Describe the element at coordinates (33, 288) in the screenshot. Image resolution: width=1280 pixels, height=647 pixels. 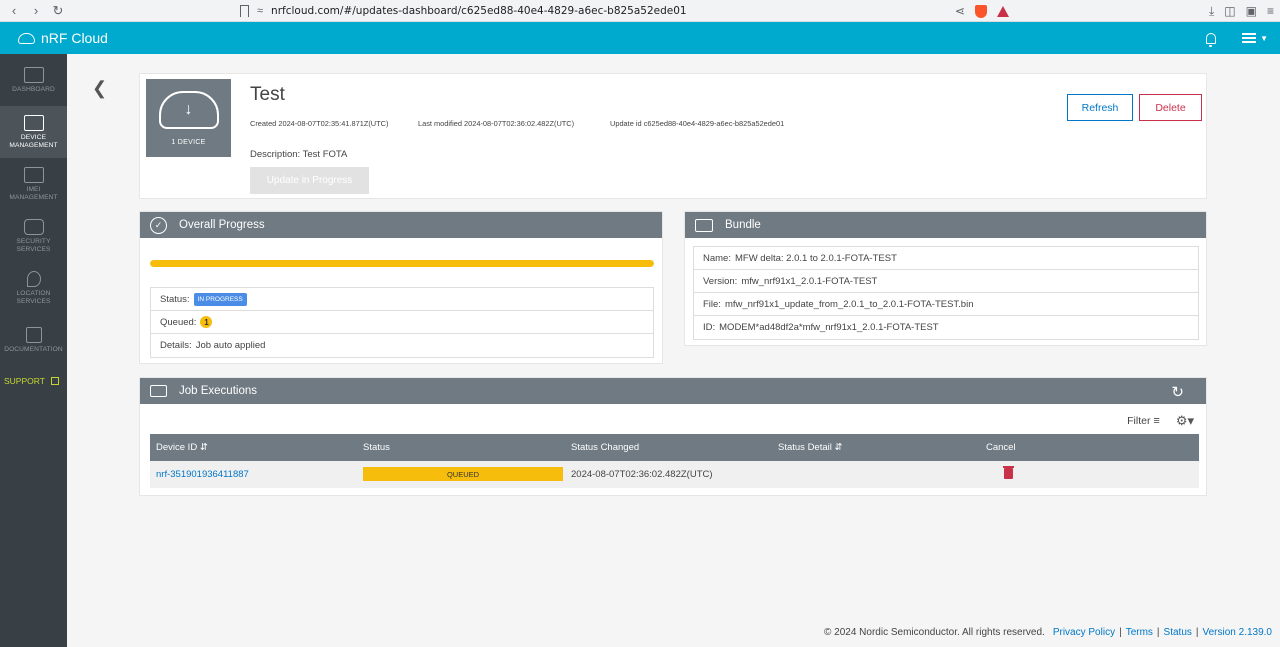
I see `sidebar-item-location-services: LOCATION SERVICES` at that location.